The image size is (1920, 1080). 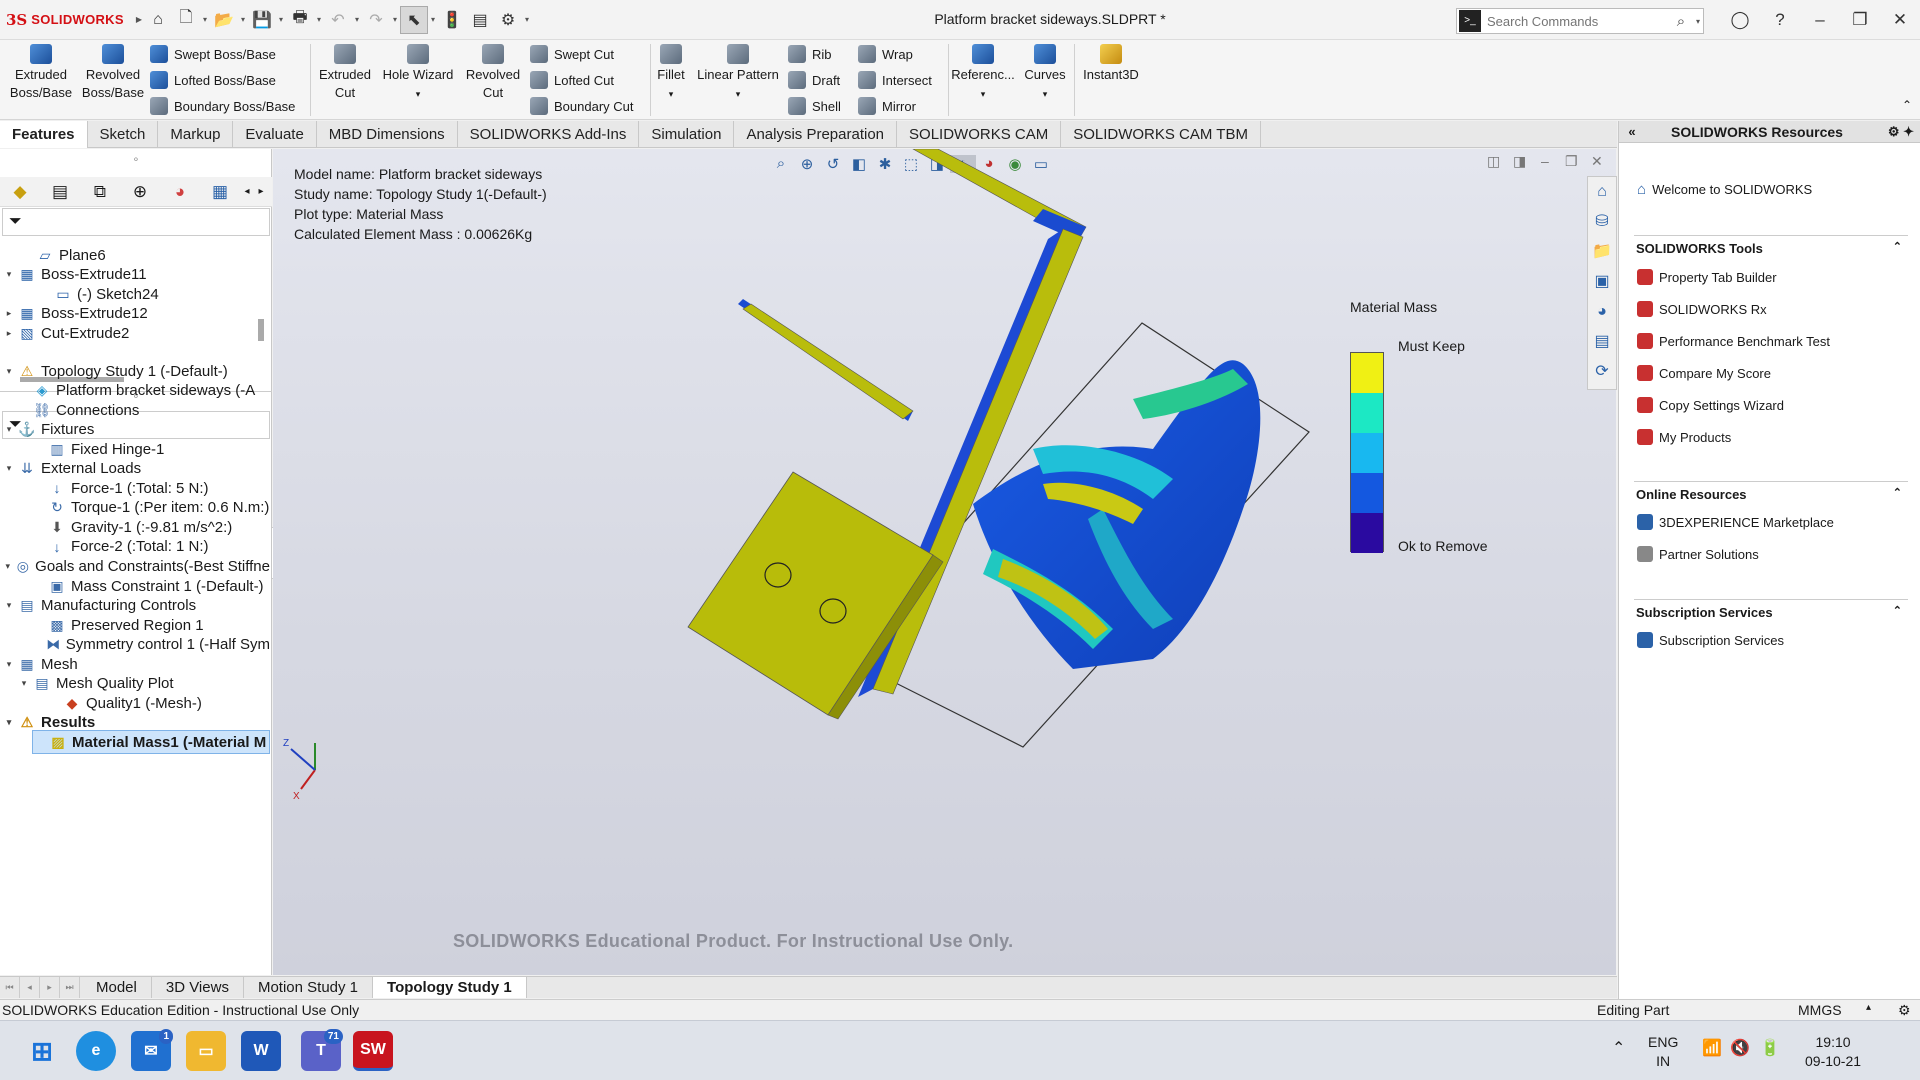 What do you see at coordinates (376, 20) in the screenshot?
I see `redo-icon: ↷` at bounding box center [376, 20].